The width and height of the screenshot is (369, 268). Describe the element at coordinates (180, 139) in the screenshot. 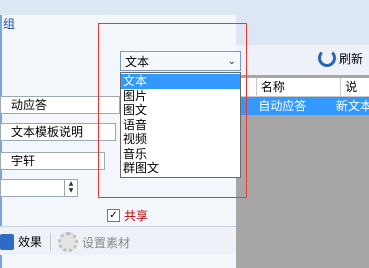

I see `dropdown-option-video: 视频` at that location.